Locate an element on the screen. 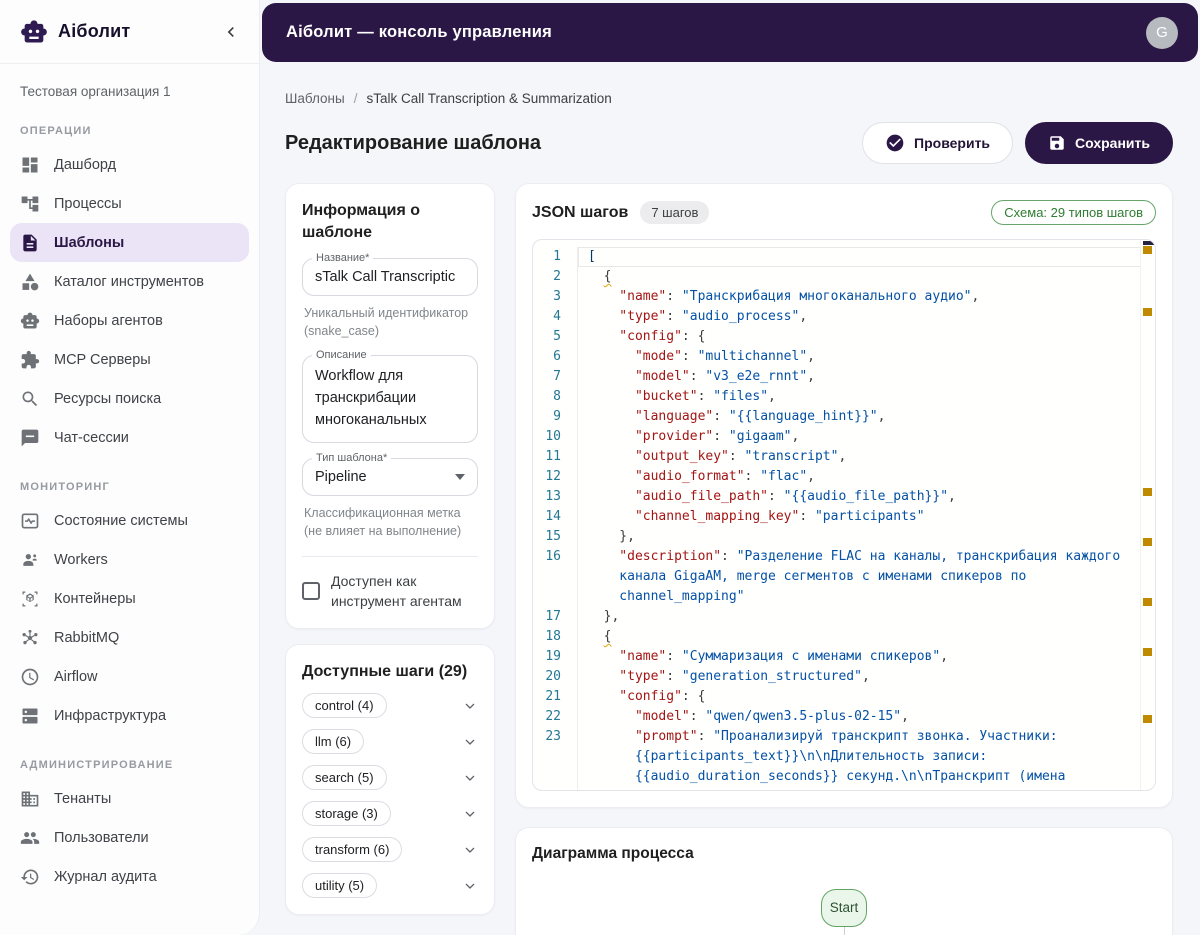  sidebar-item-label: MCP Серверы is located at coordinates (102, 359).